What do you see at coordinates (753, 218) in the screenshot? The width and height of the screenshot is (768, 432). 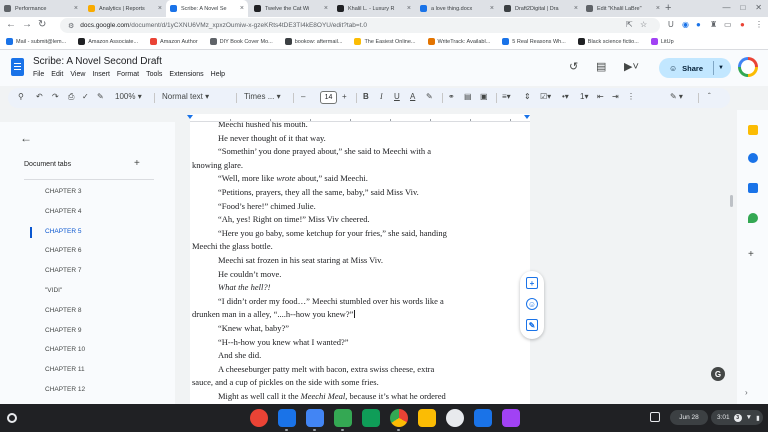 I see `maps-icon` at bounding box center [753, 218].